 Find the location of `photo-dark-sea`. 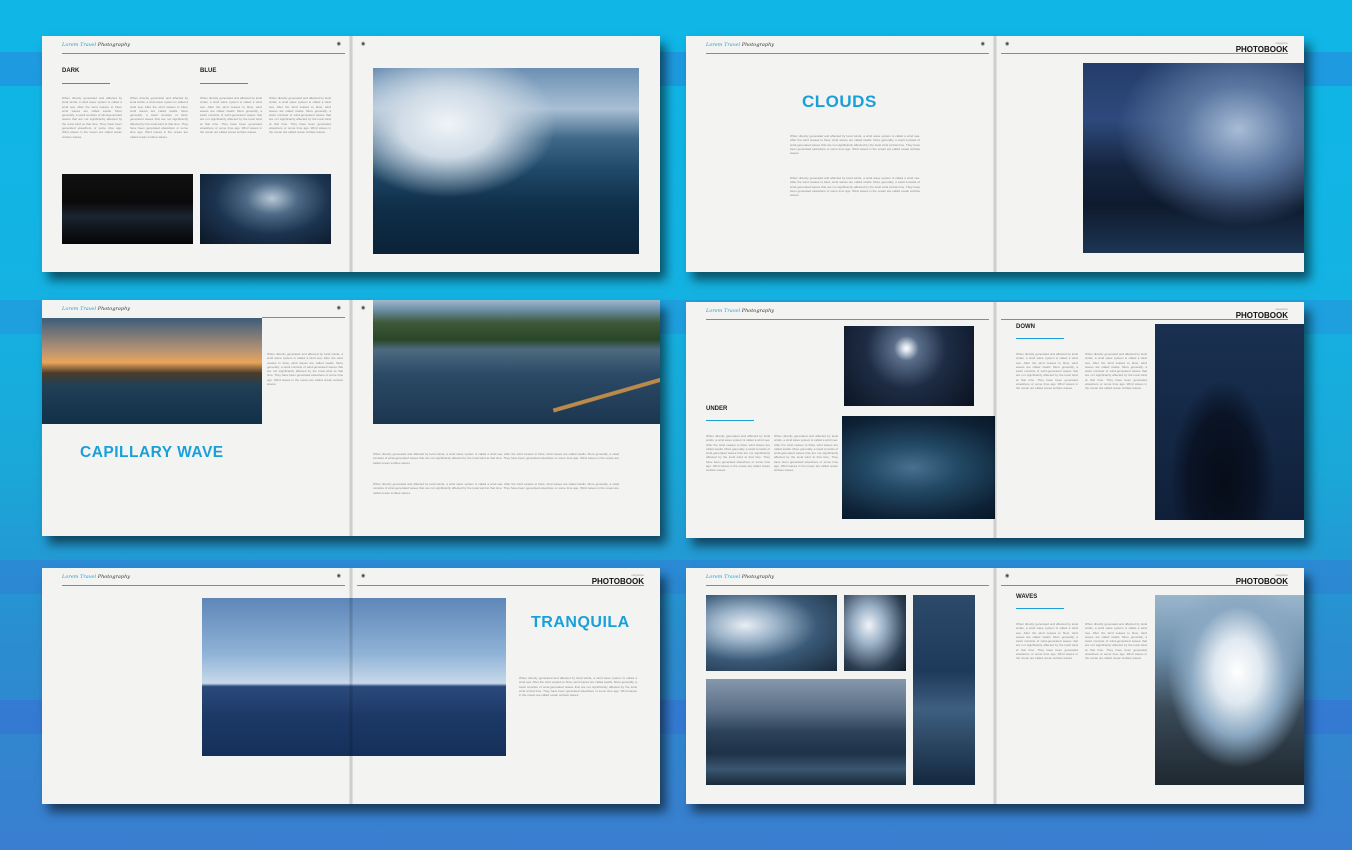

photo-dark-sea is located at coordinates (127, 209).